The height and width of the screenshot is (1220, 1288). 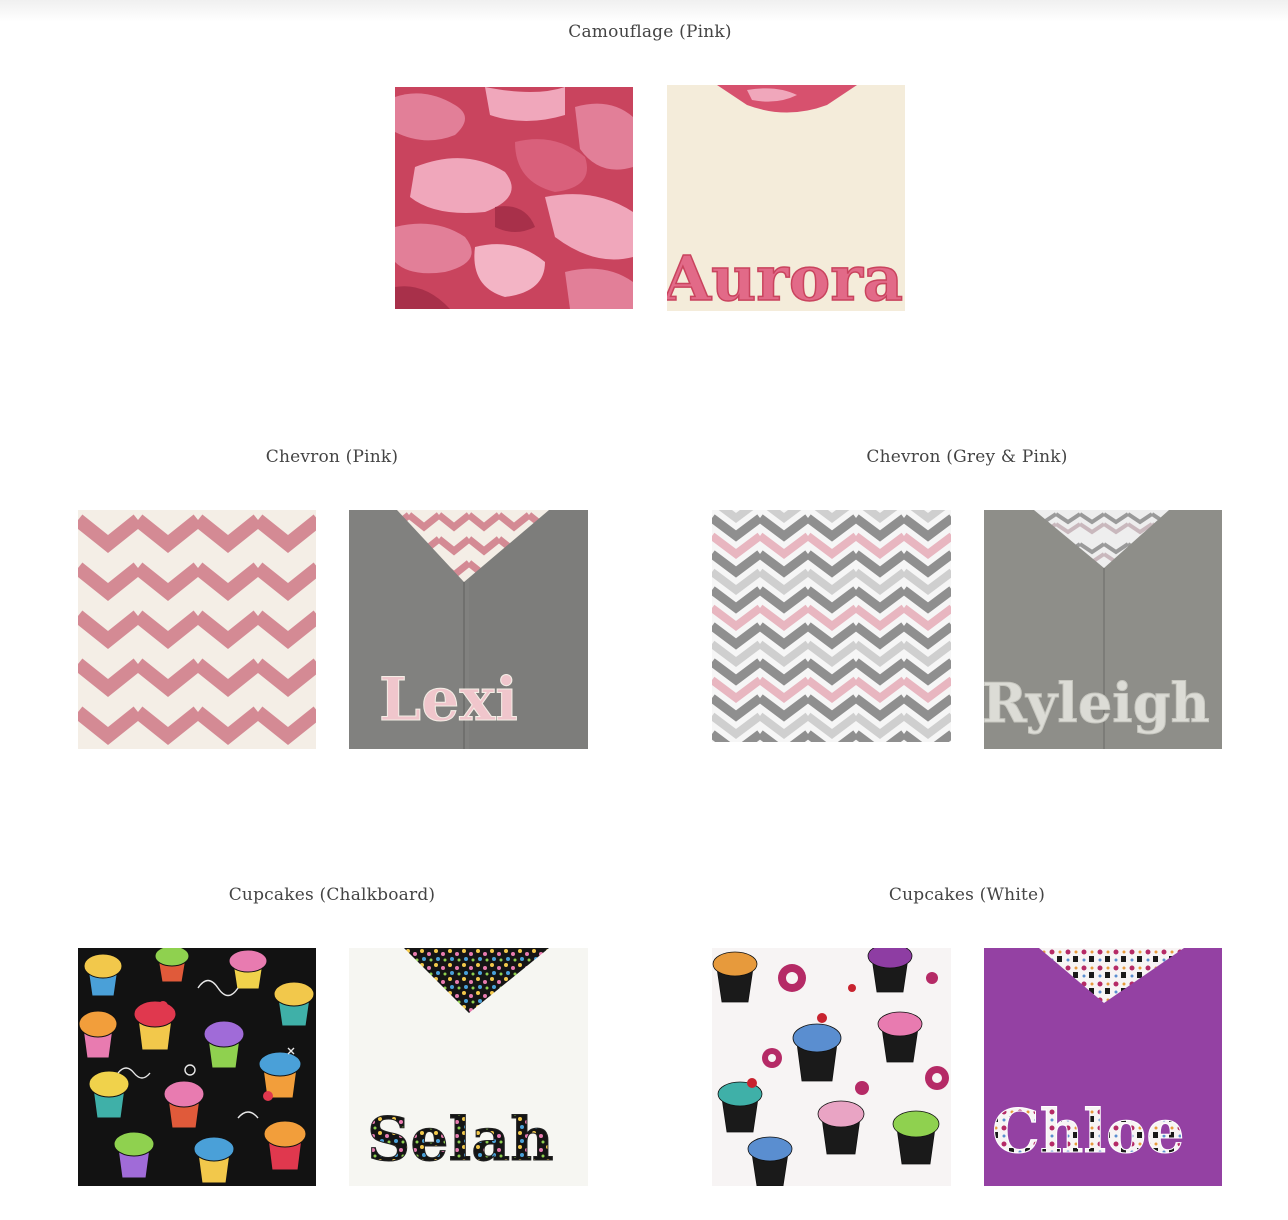 I want to click on towel-name-selah: Selah, so click(x=460, y=1140).